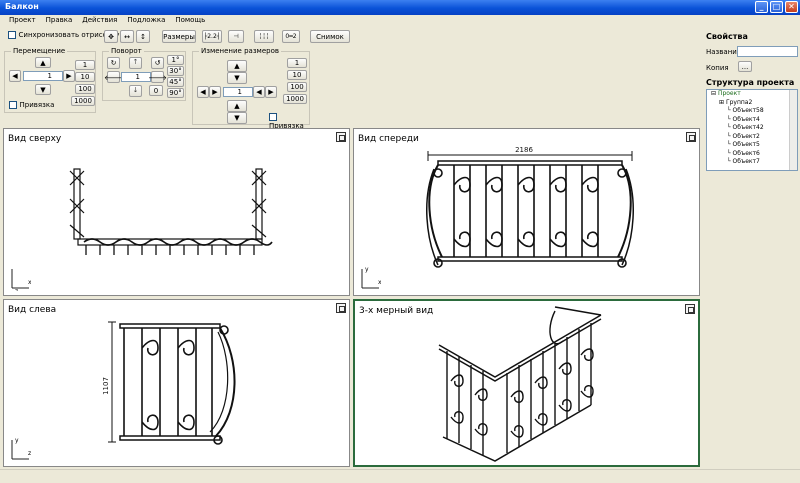 Image resolution: width=800 pixels, height=483 pixels. Describe the element at coordinates (169, 383) in the screenshot. I see `left-view-drawing: 1107` at that location.